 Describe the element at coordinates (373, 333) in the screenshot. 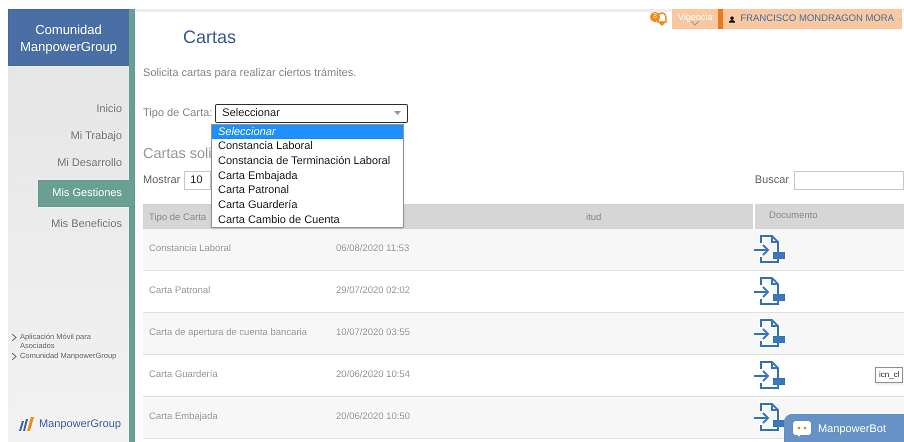

I see `table-cell-text: 10/07/2020 03:55` at that location.